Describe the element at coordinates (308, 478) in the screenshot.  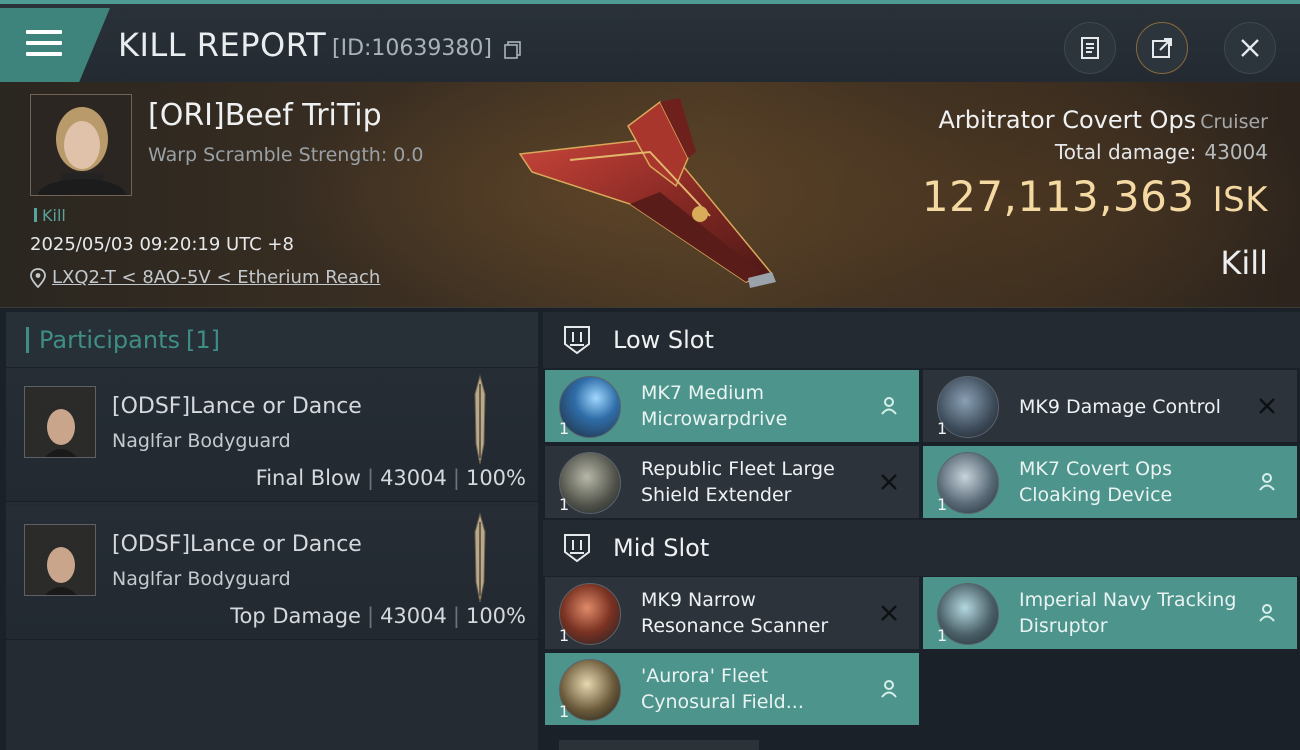
I see `participant-role: Final Blow` at that location.